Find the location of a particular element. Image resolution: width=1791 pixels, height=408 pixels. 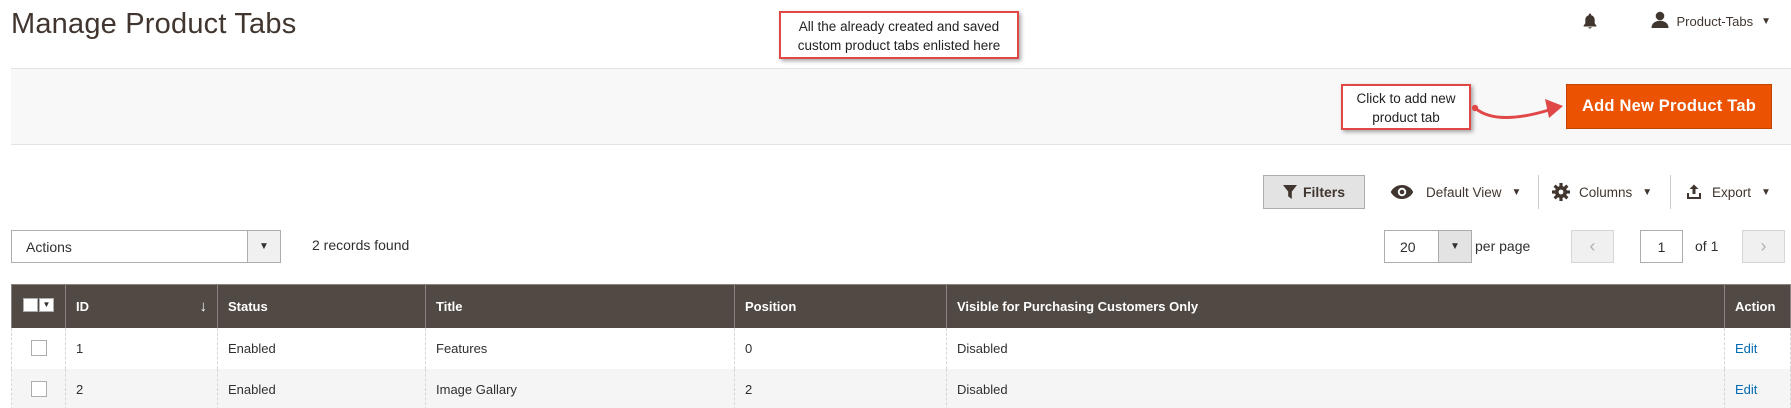

column-header-visible: Visible for Purchasing Customers Only is located at coordinates (1335, 306).